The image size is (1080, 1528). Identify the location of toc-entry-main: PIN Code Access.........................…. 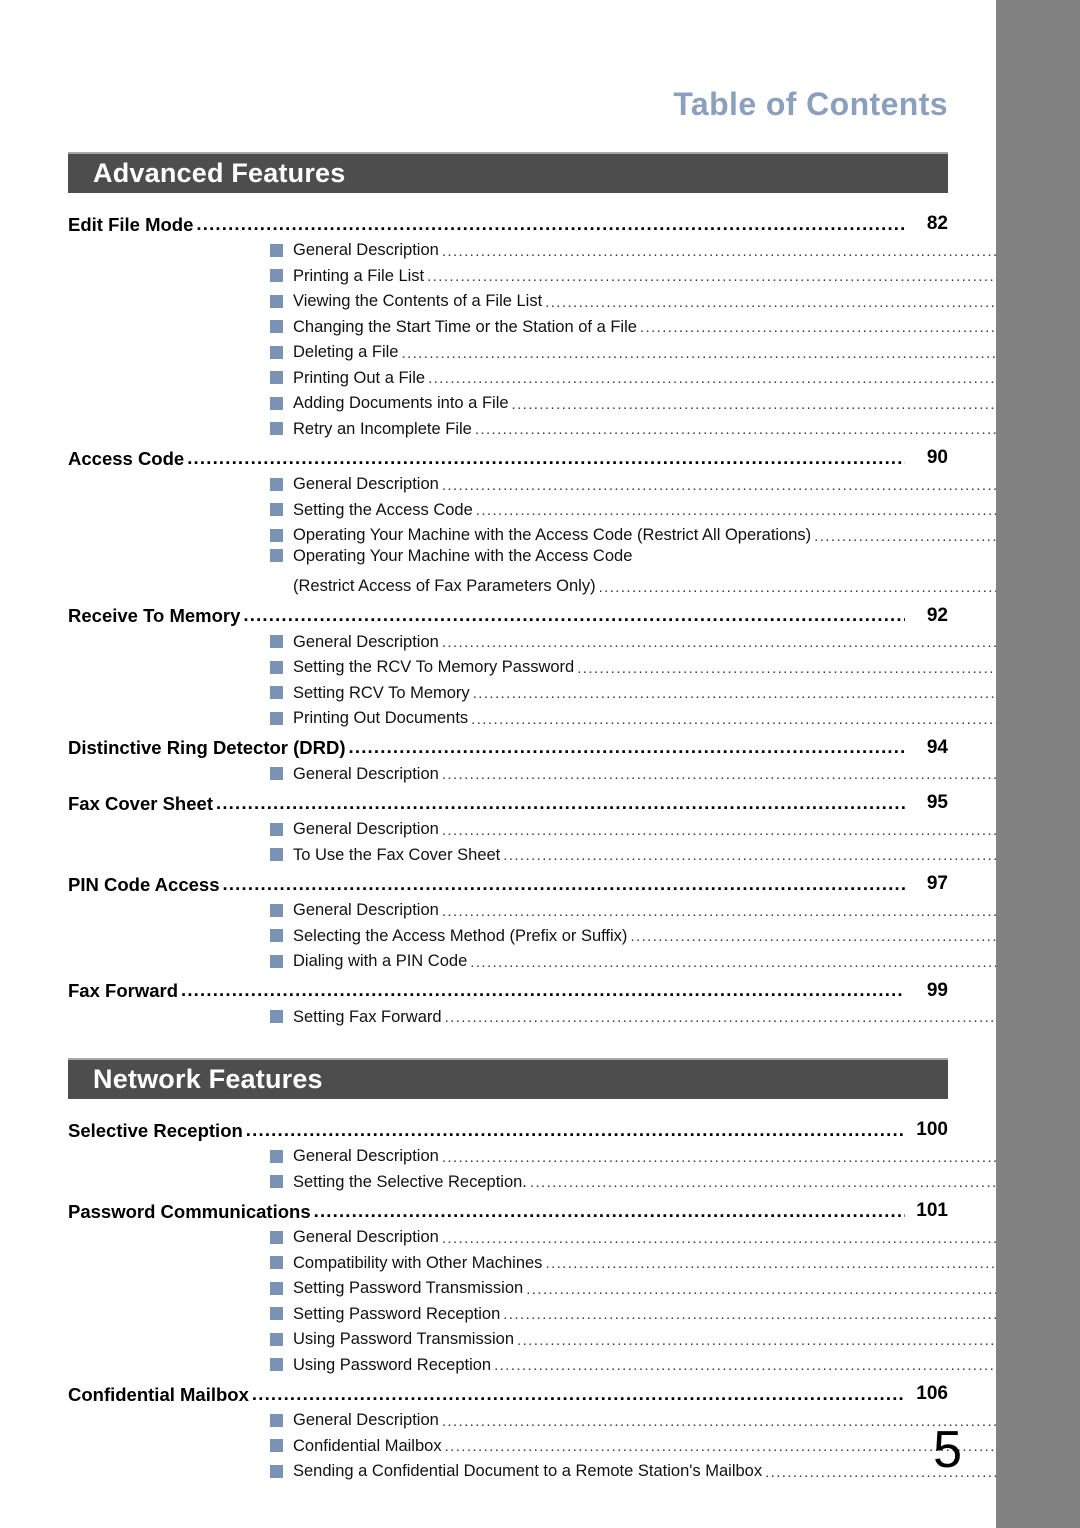
(508, 879).